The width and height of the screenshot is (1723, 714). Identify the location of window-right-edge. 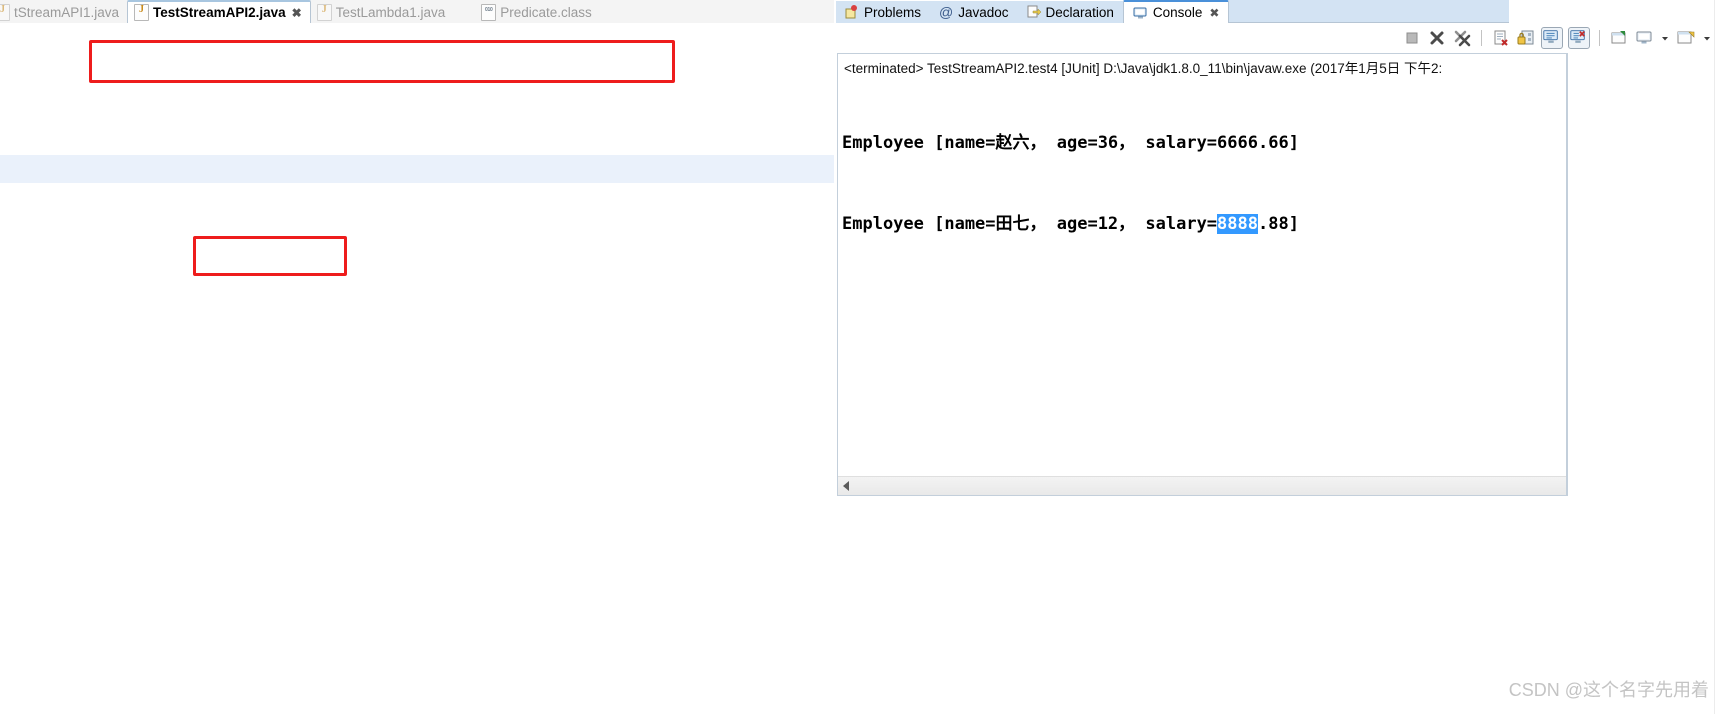
(1718, 357).